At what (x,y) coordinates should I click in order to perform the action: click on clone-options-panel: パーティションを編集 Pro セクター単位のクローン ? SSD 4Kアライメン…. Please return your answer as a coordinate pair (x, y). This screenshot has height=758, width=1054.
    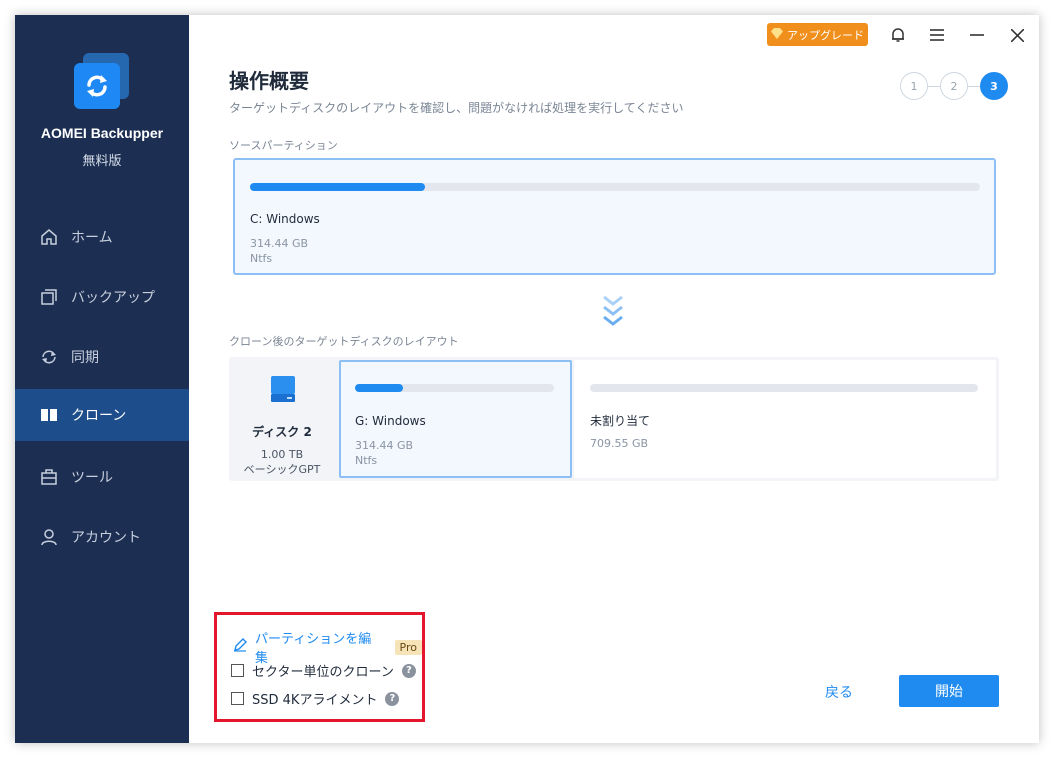
    Looking at the image, I should click on (319, 667).